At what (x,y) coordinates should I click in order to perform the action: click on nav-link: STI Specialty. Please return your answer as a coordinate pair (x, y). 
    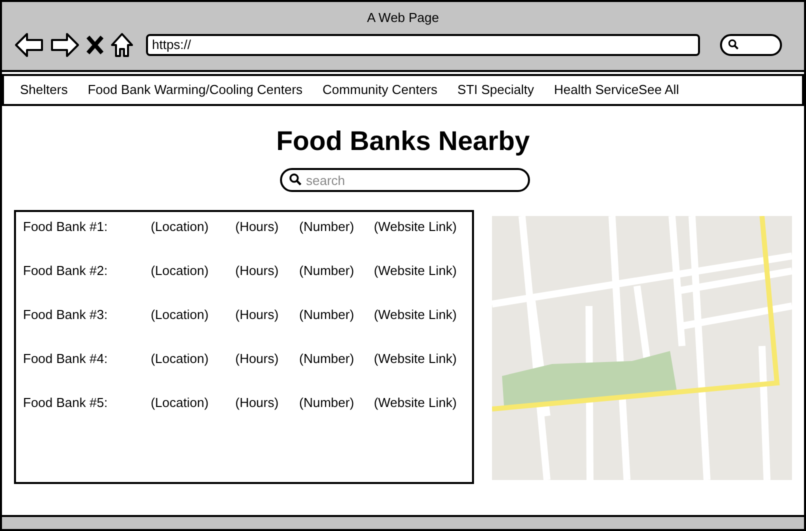
    Looking at the image, I should click on (495, 90).